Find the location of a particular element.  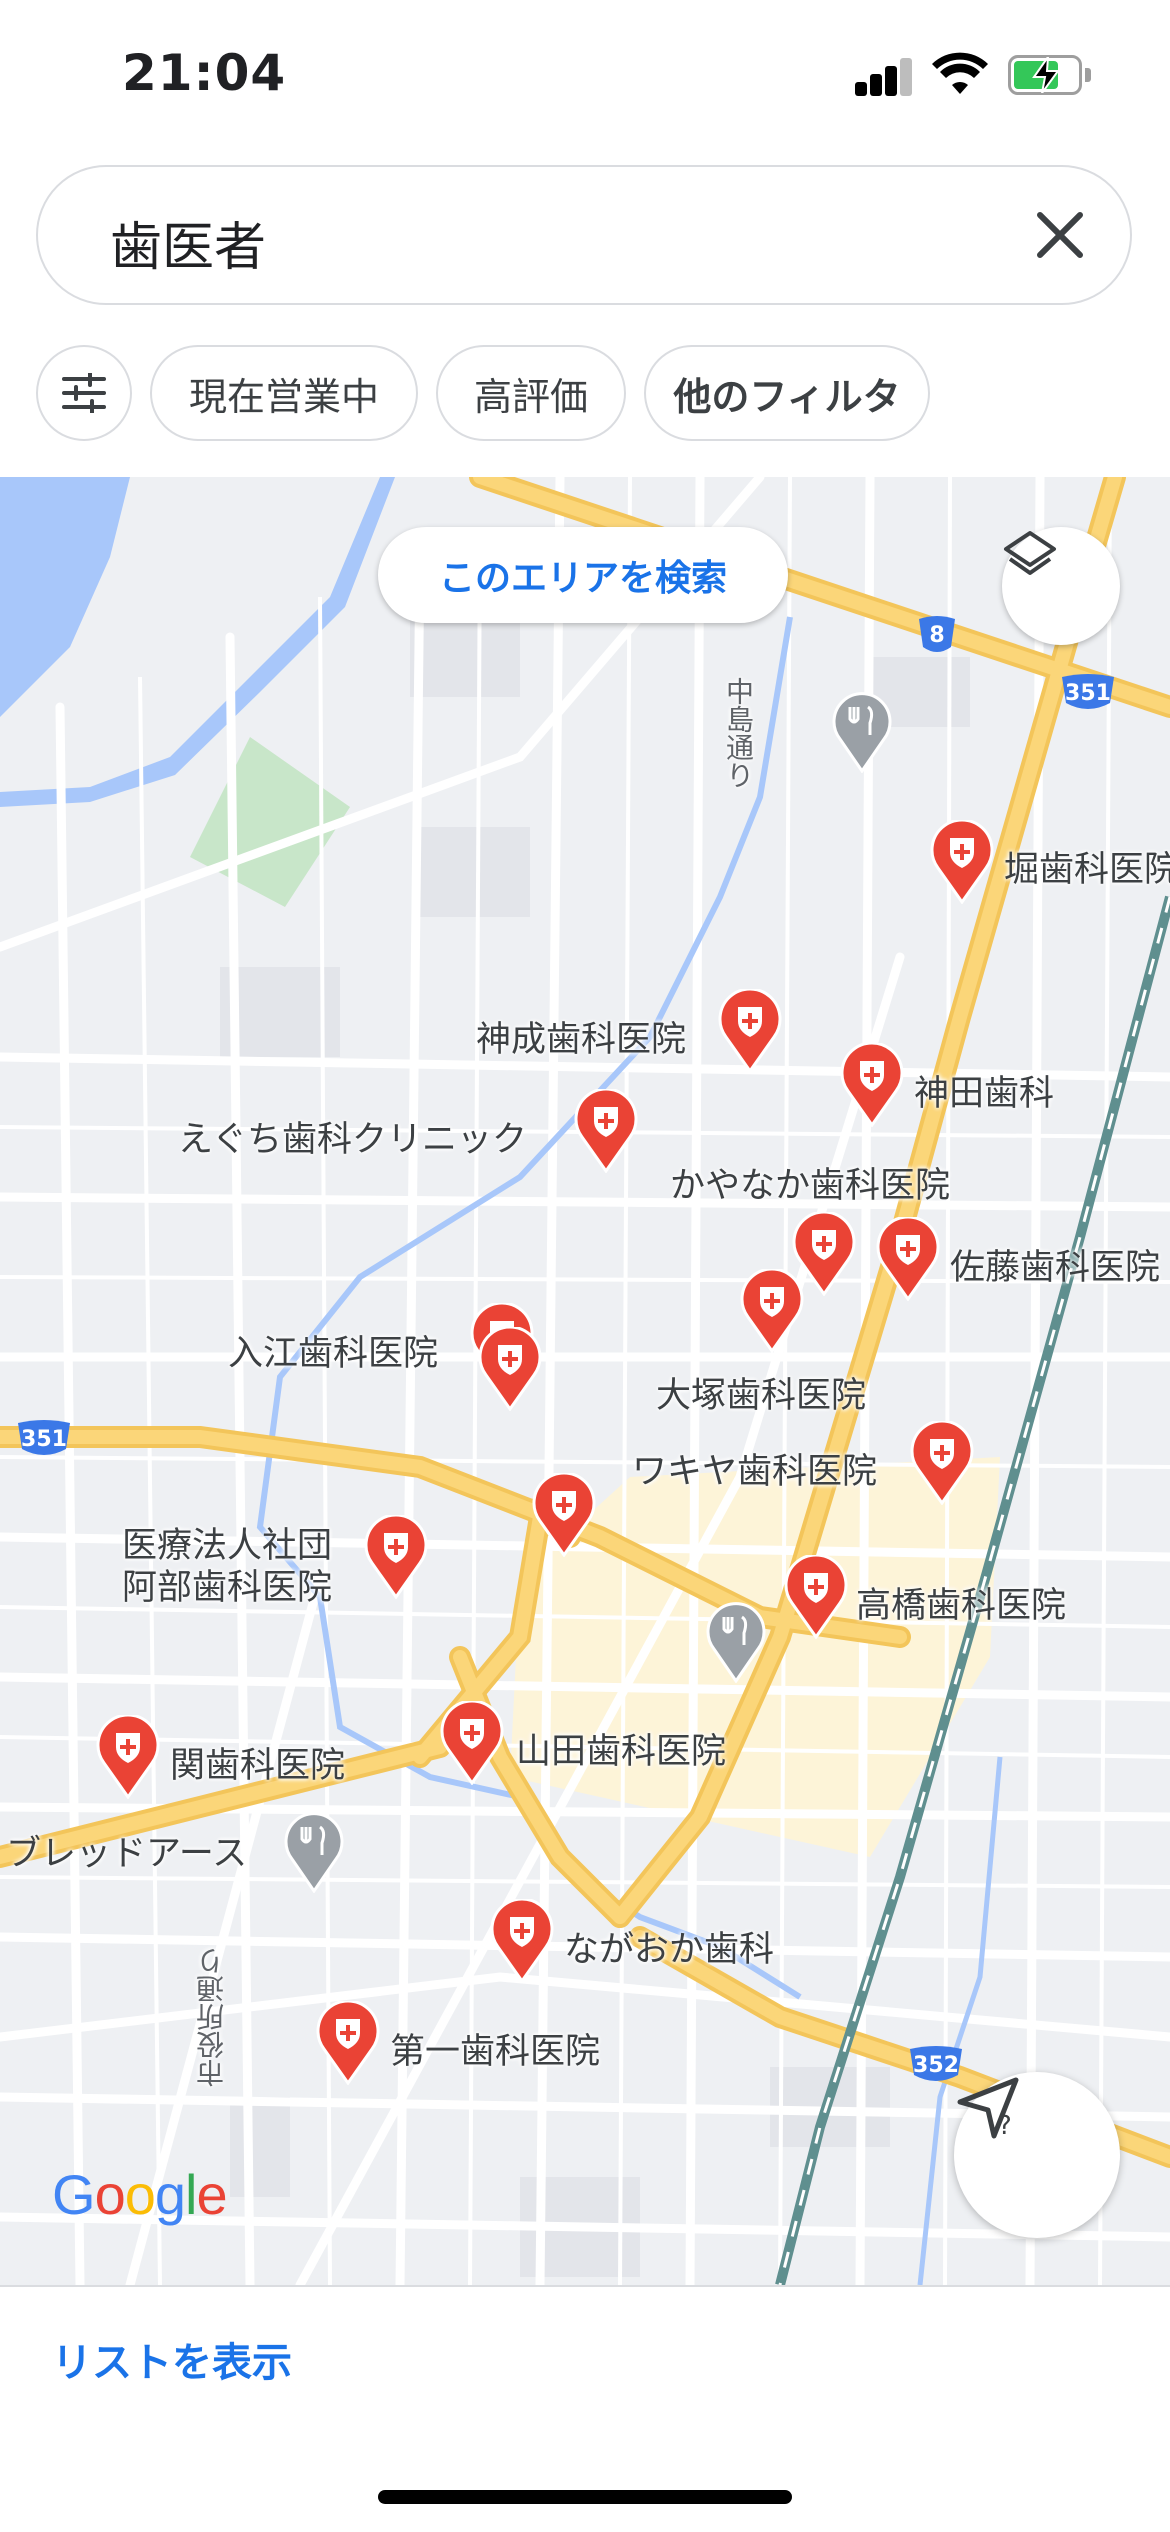

battery-charging-icon is located at coordinates (1050, 75).